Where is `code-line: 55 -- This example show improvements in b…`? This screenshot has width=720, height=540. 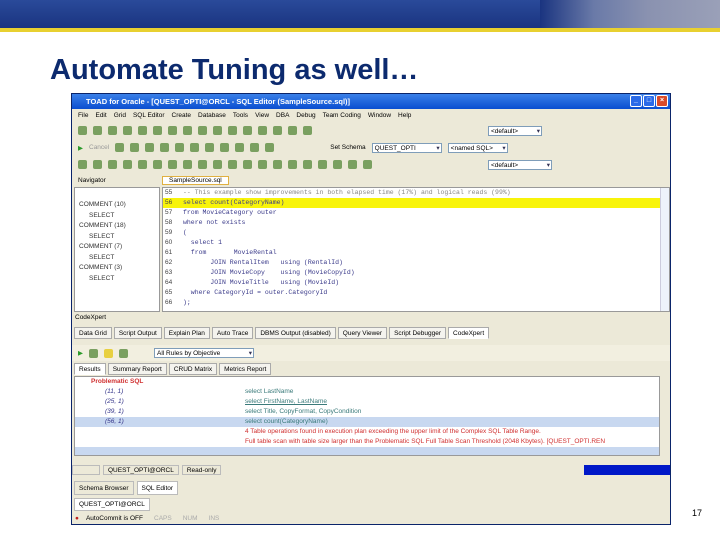
code-line: 55 -- This example show improvements in b… is located at coordinates (416, 193).